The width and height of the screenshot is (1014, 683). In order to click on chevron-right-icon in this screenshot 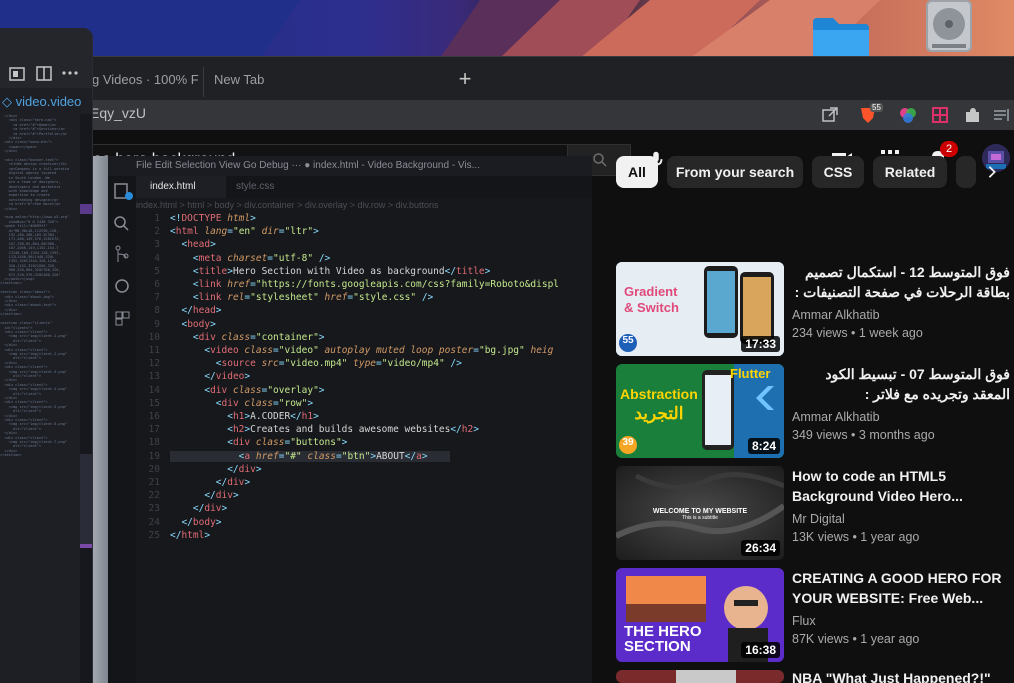, I will do `click(992, 172)`.